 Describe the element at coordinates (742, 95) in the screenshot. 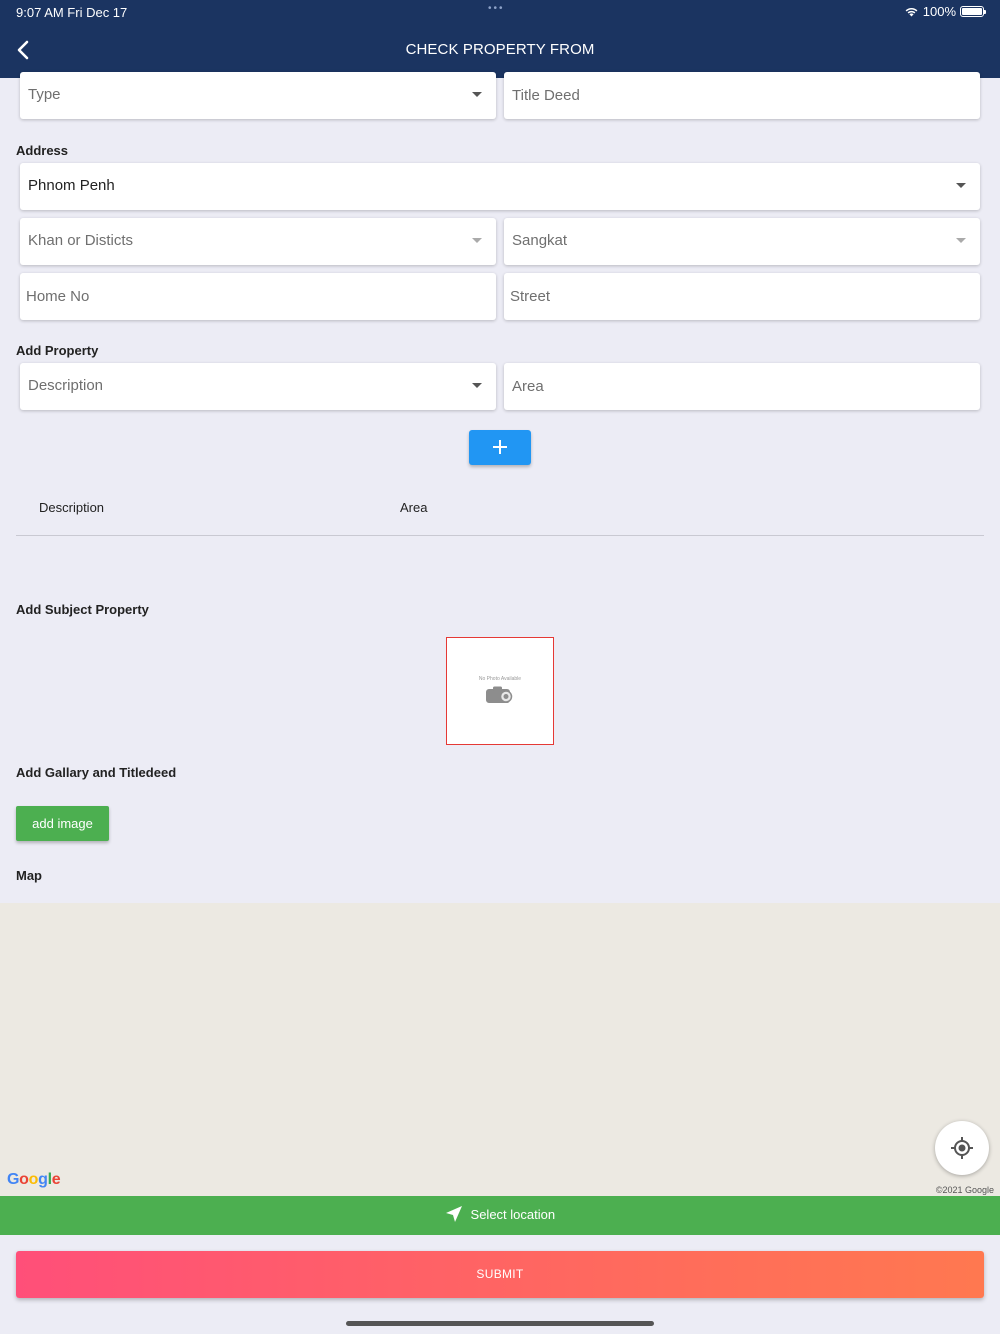

I see `title-deed-input` at that location.